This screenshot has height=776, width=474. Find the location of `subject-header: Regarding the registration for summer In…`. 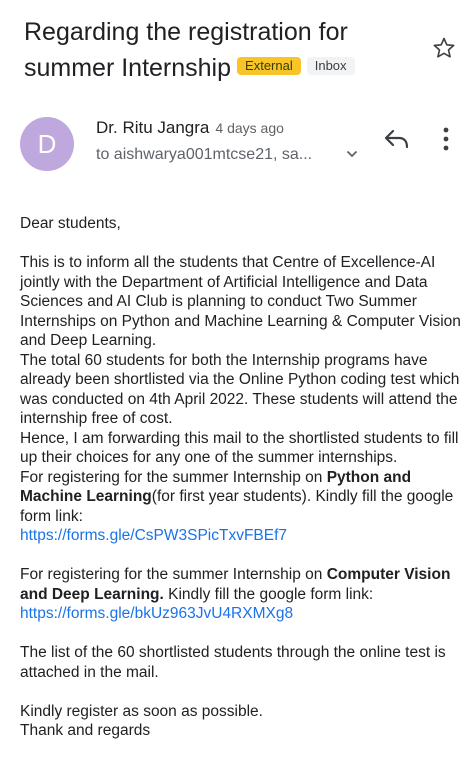

subject-header: Regarding the registration for summer In… is located at coordinates (224, 50).